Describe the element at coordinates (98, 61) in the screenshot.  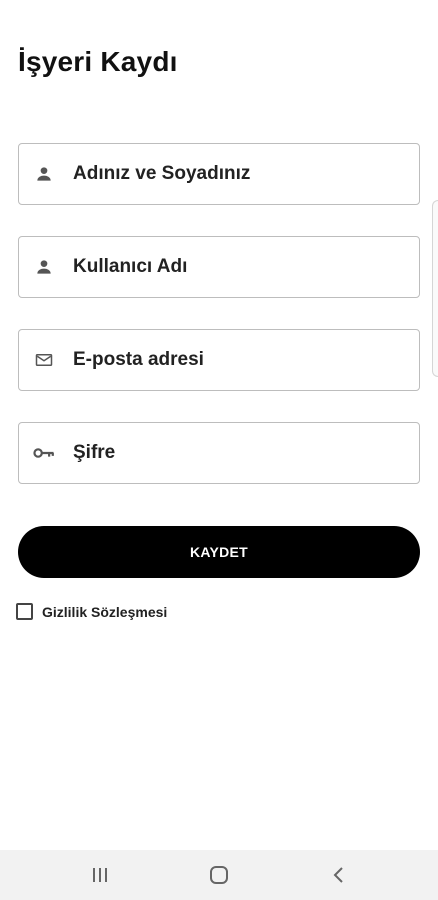
I see `page-title: İşyeri Kaydı` at that location.